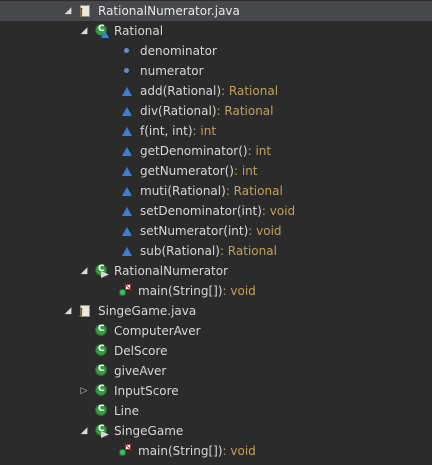 This screenshot has width=432, height=465. I want to click on member-name: getNumerator(), so click(187, 171).